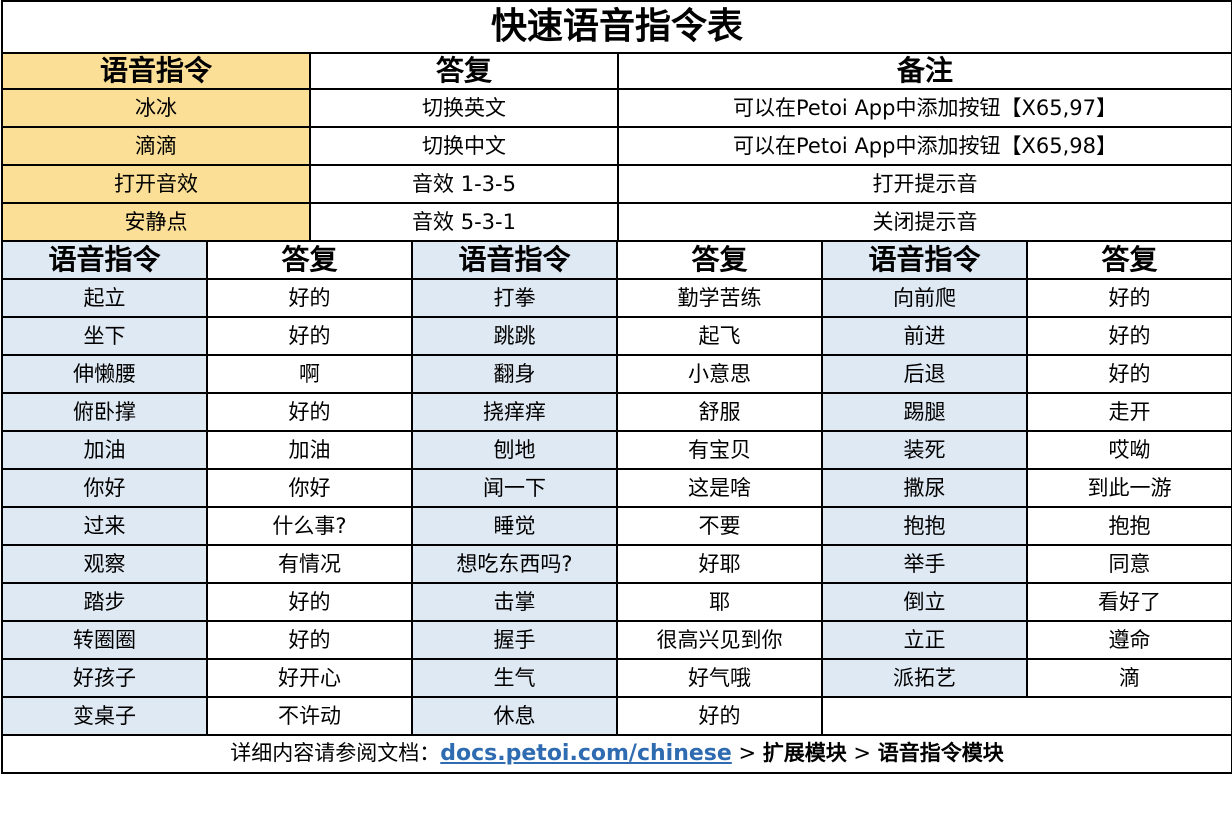 This screenshot has height=816, width=1232. What do you see at coordinates (514, 412) in the screenshot?
I see `command-cell: 挠痒痒` at bounding box center [514, 412].